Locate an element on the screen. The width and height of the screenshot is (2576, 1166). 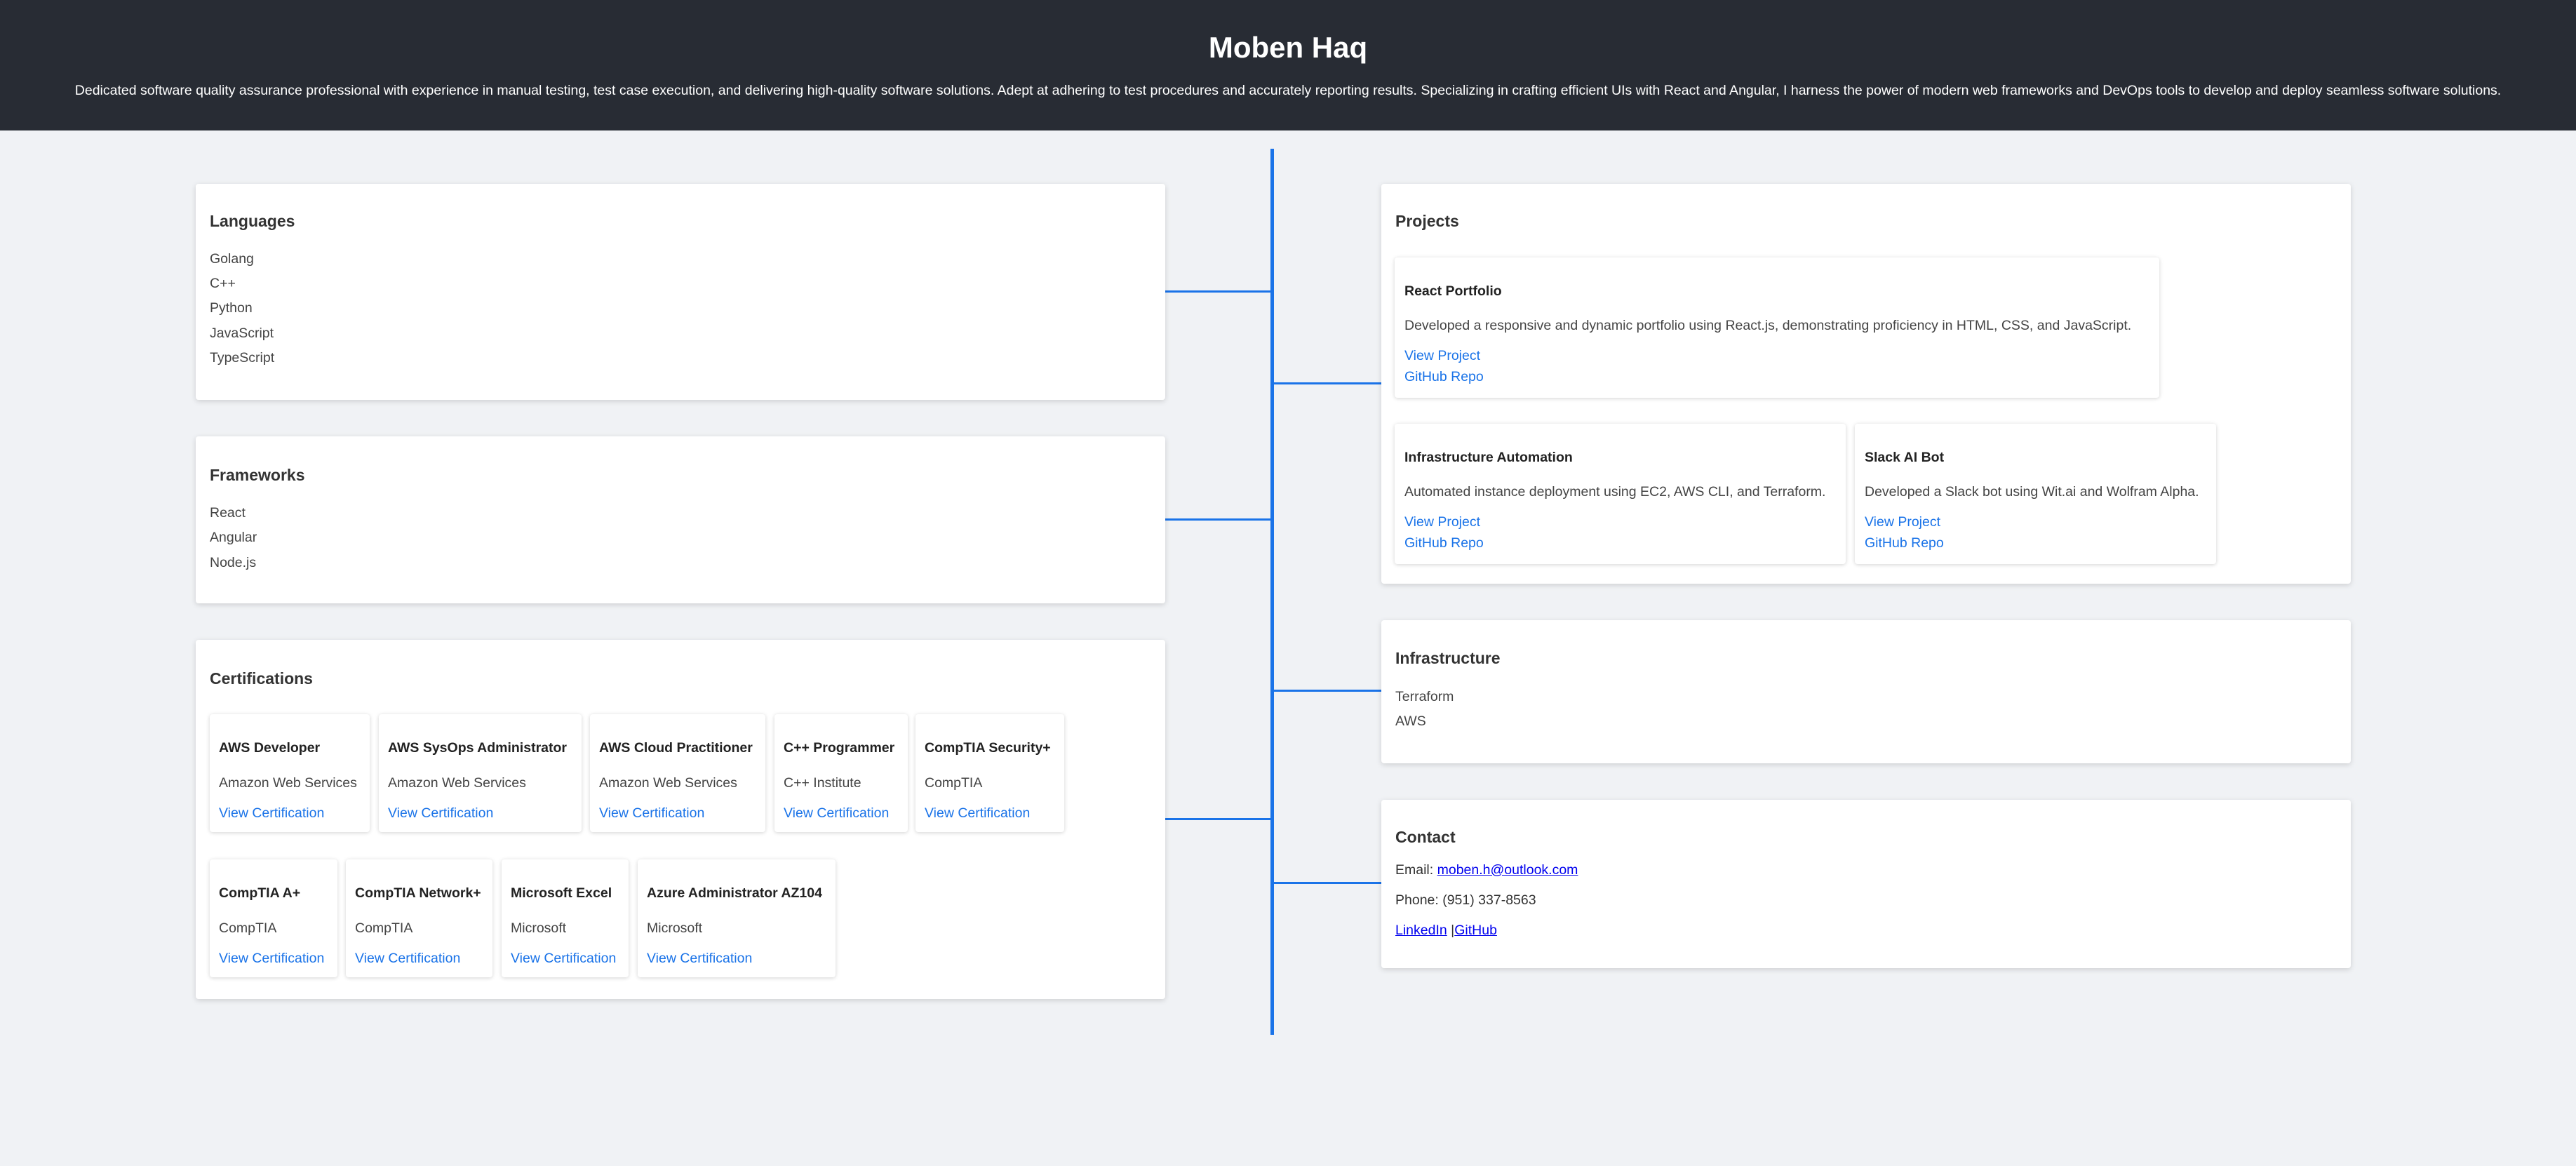
certification-name: CompTIA Security+ is located at coordinates (988, 748).